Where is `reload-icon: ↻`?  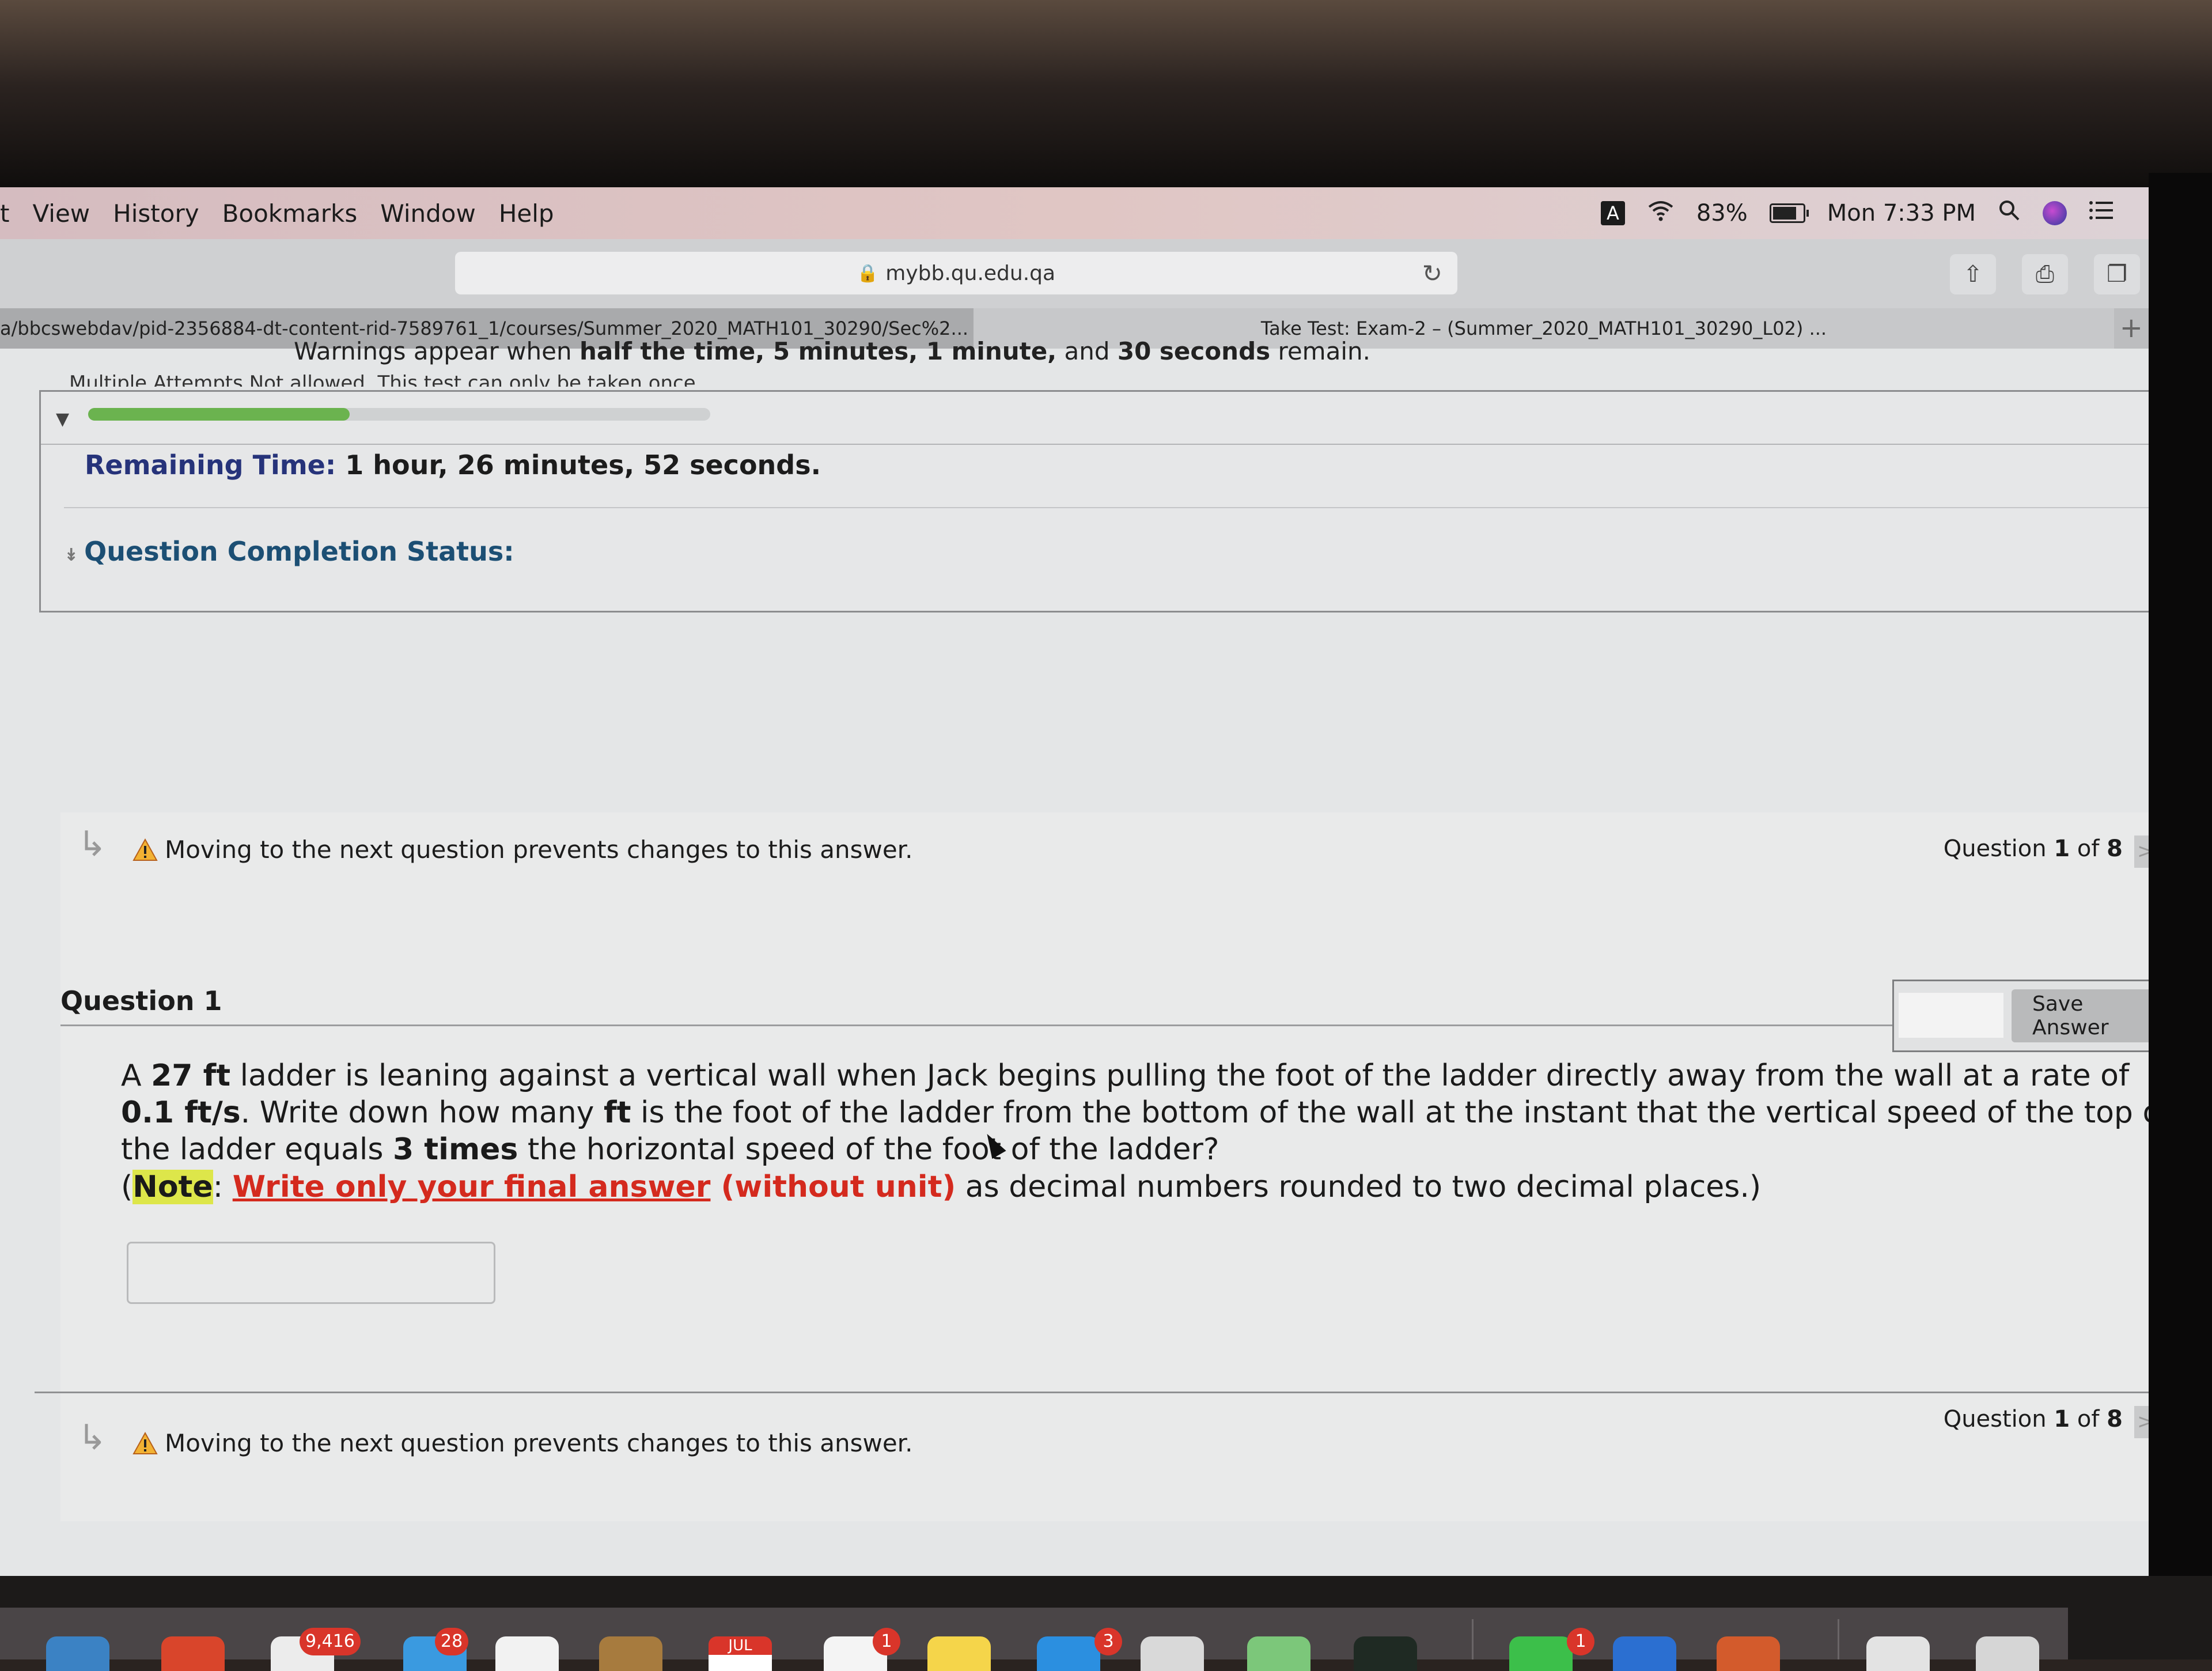 reload-icon: ↻ is located at coordinates (1432, 273).